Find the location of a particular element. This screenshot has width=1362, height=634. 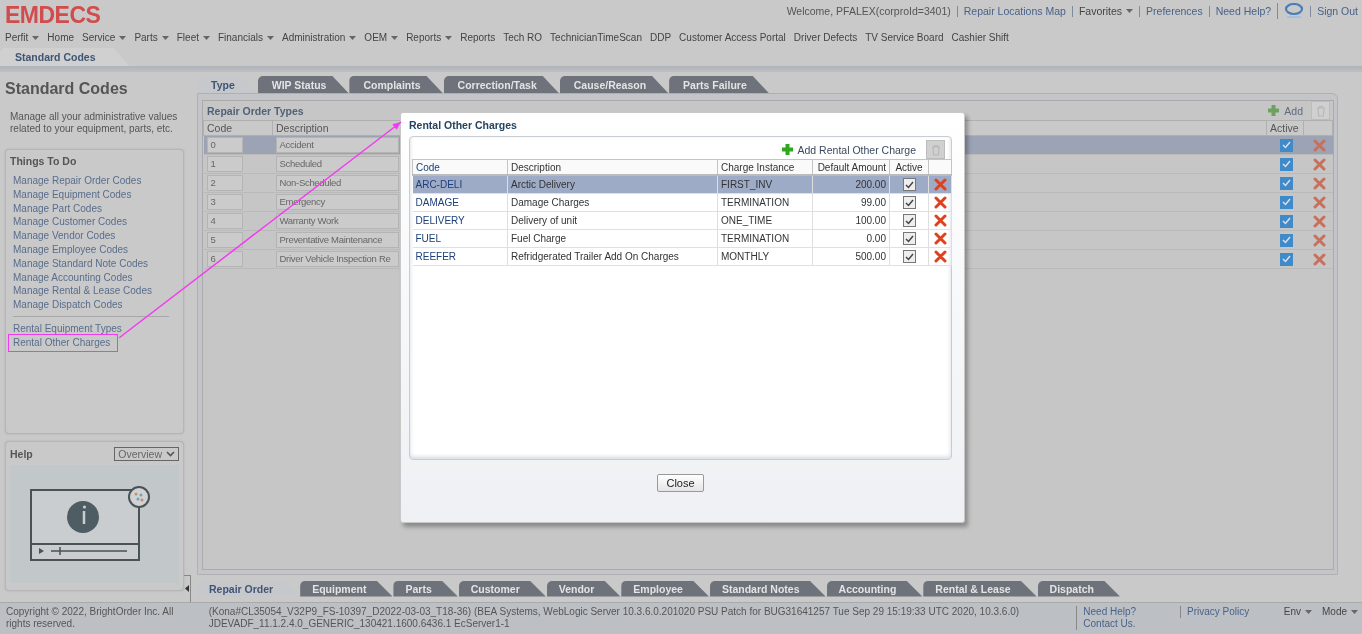

card-title: Things To Do is located at coordinates (44, 161).